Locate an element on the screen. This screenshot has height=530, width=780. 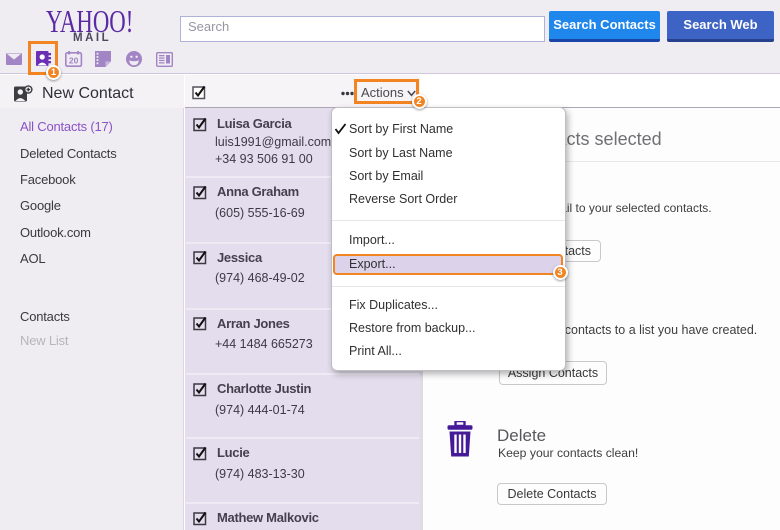
svg-text: 20 is located at coordinates (74, 60).